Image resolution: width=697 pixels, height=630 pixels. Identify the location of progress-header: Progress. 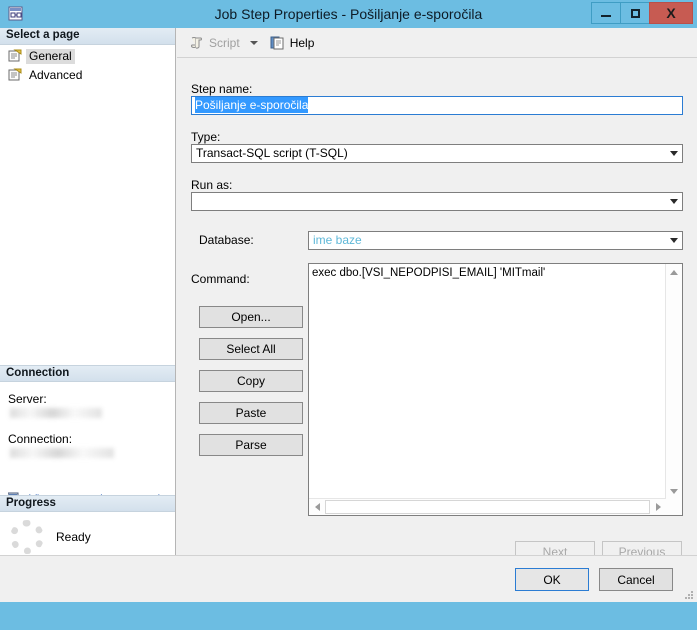
(87, 503).